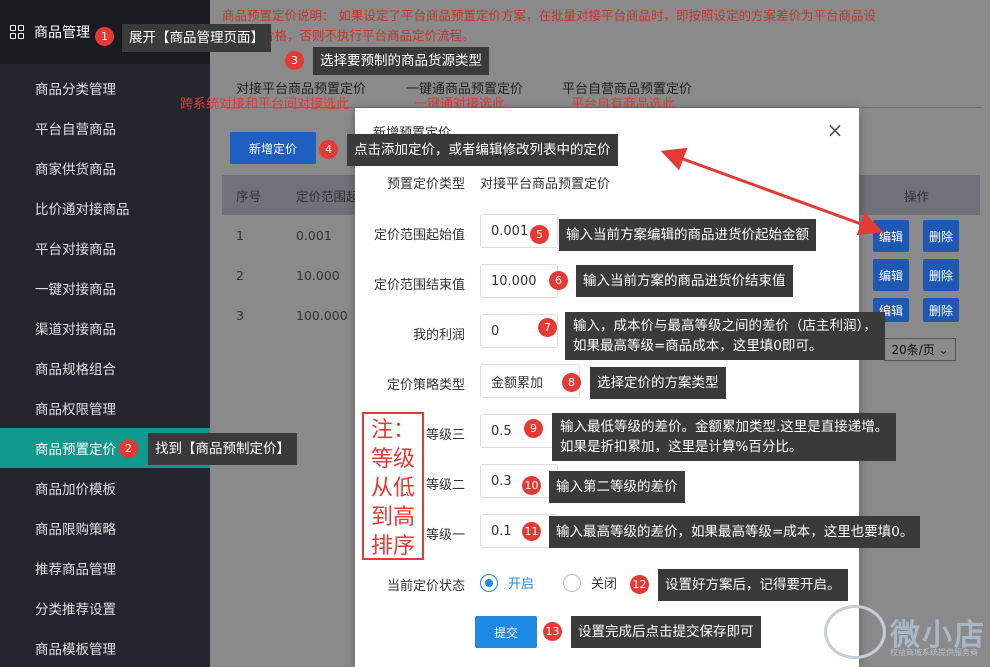 This screenshot has height=667, width=990. I want to click on level-3-value: 0.5, so click(501, 431).